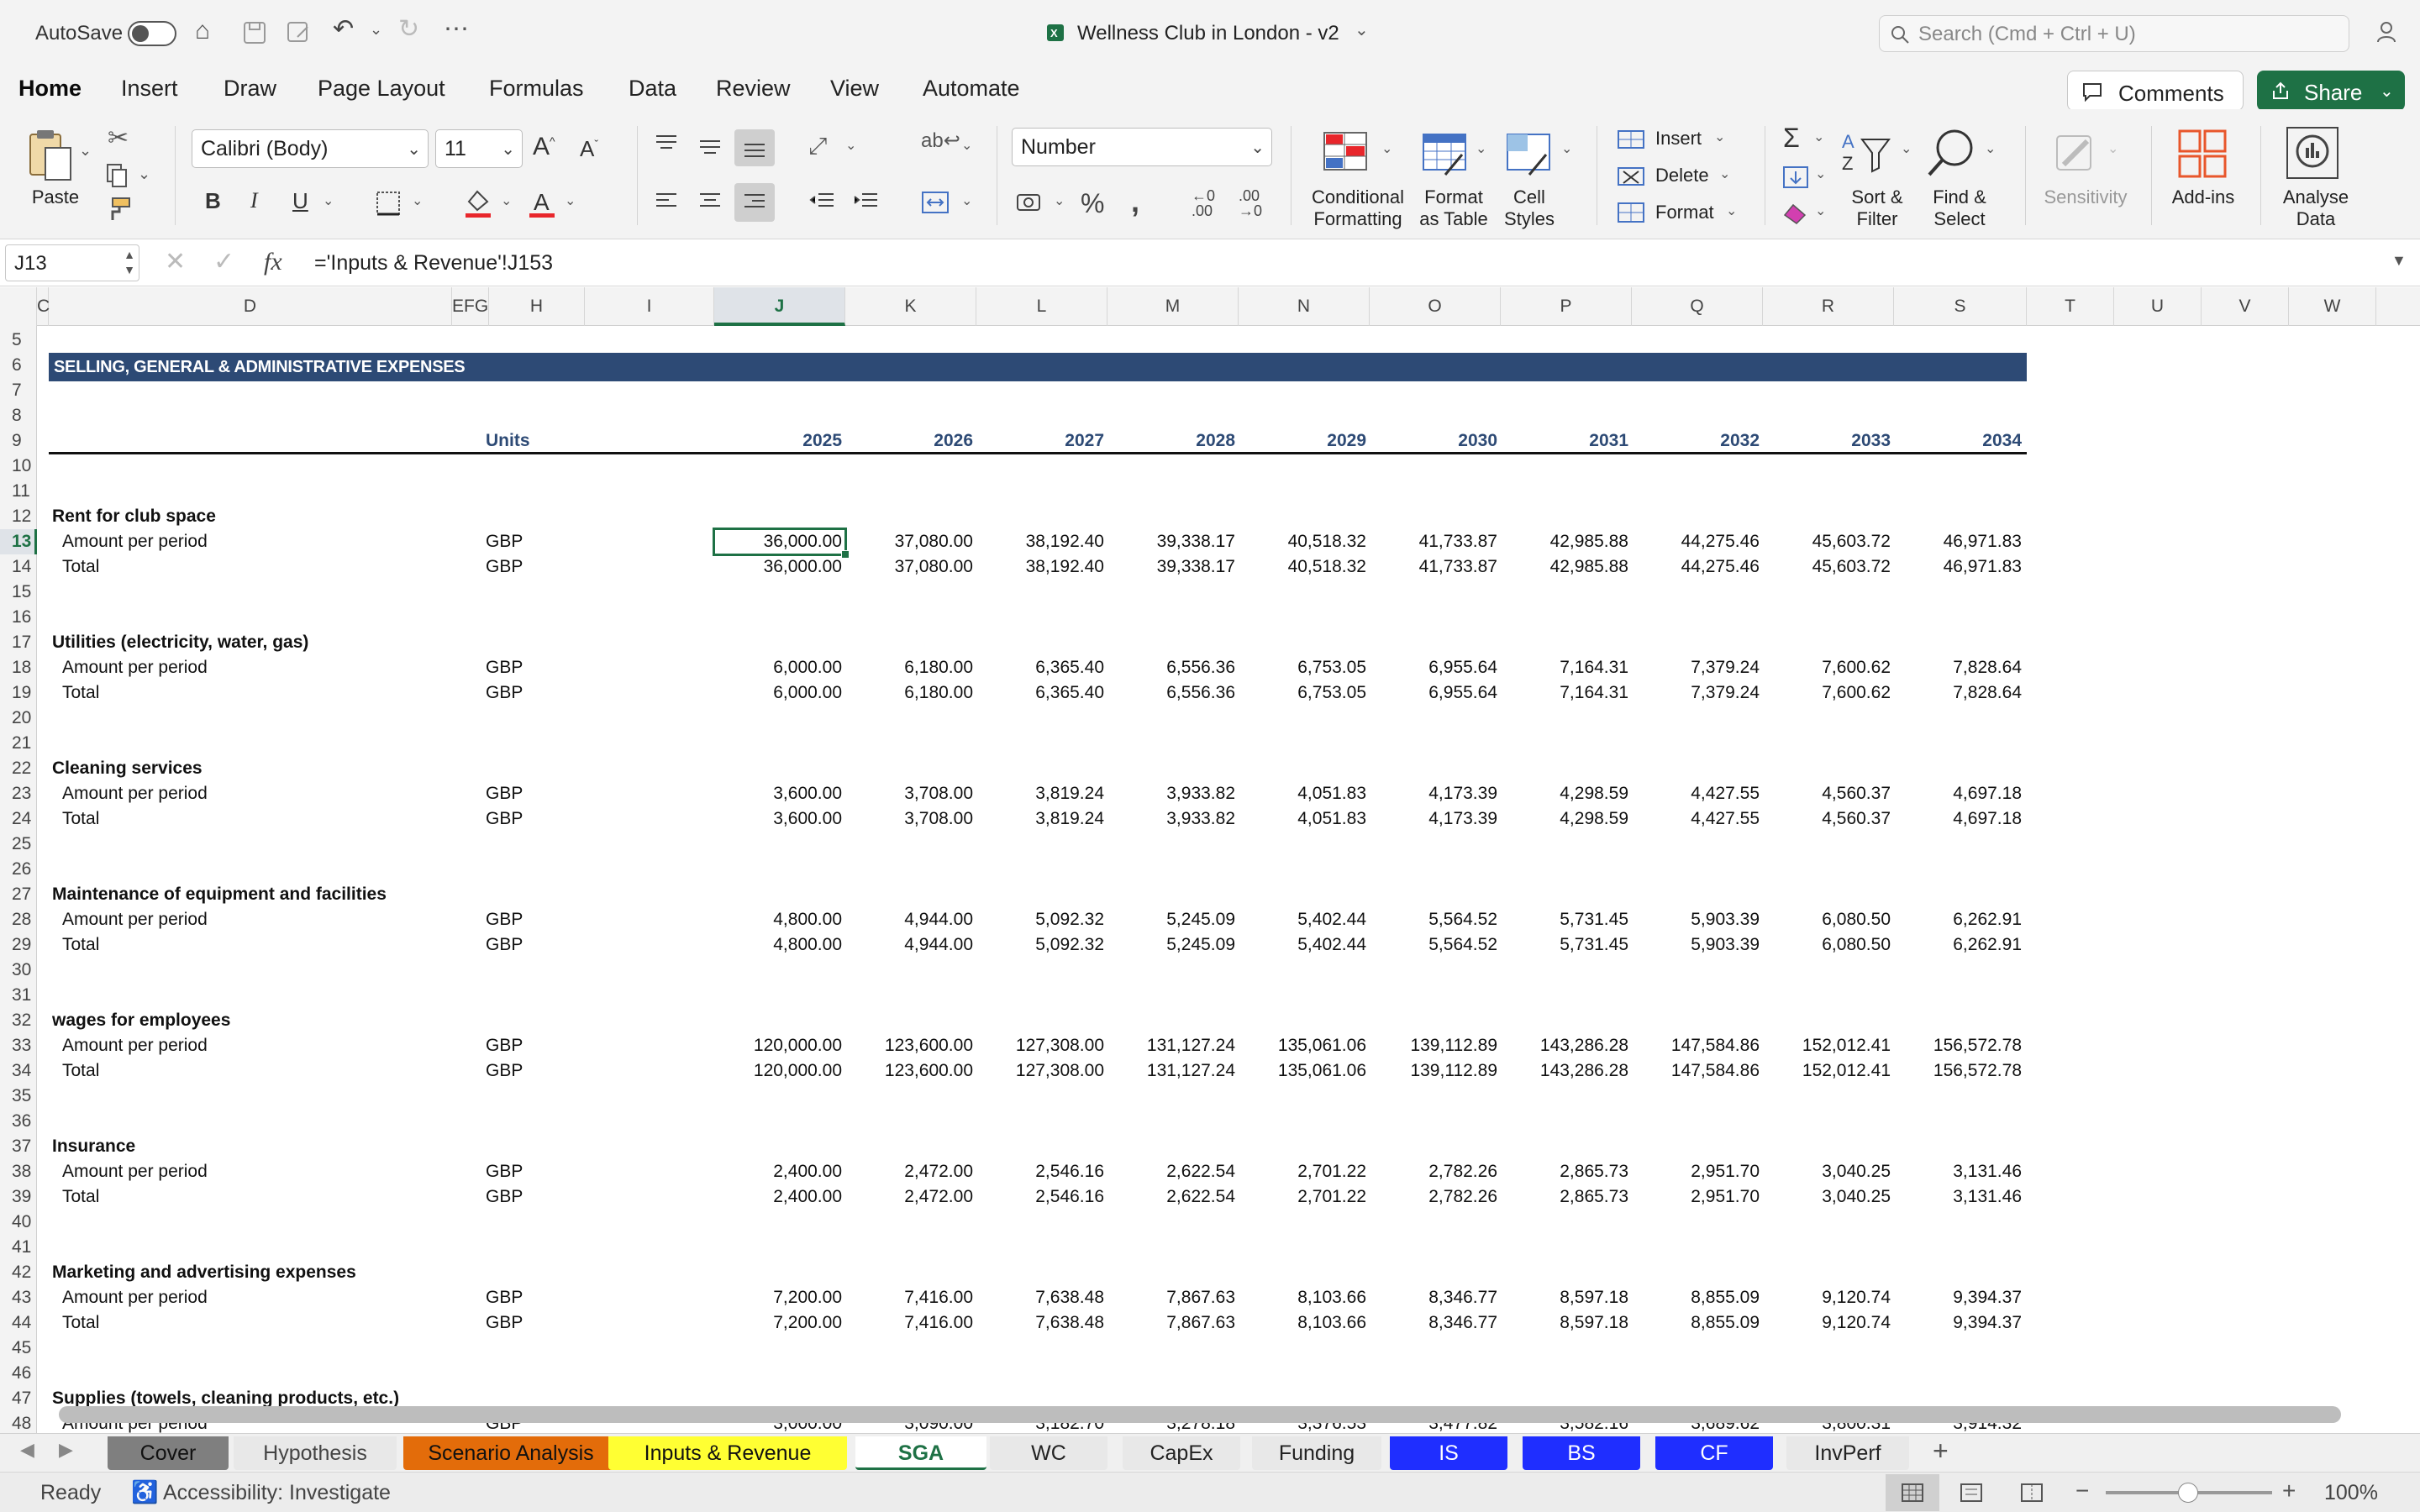 The image size is (2420, 1512). What do you see at coordinates (1303, 567) in the screenshot?
I see `total-value: 40,518.32` at bounding box center [1303, 567].